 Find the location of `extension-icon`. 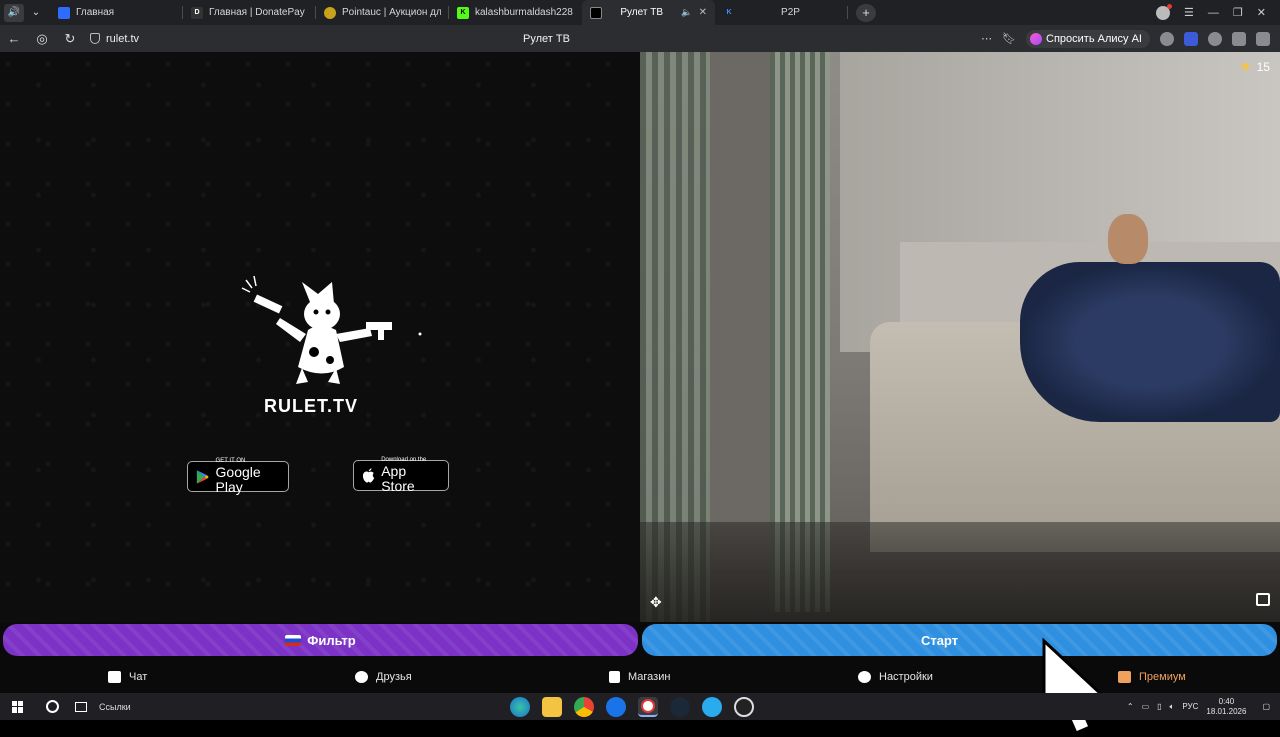

extension-icon is located at coordinates (1191, 38).